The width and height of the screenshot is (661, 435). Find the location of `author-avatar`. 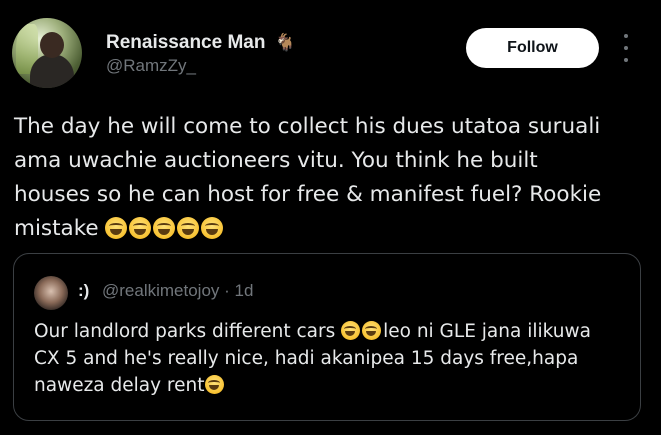

author-avatar is located at coordinates (47, 53).